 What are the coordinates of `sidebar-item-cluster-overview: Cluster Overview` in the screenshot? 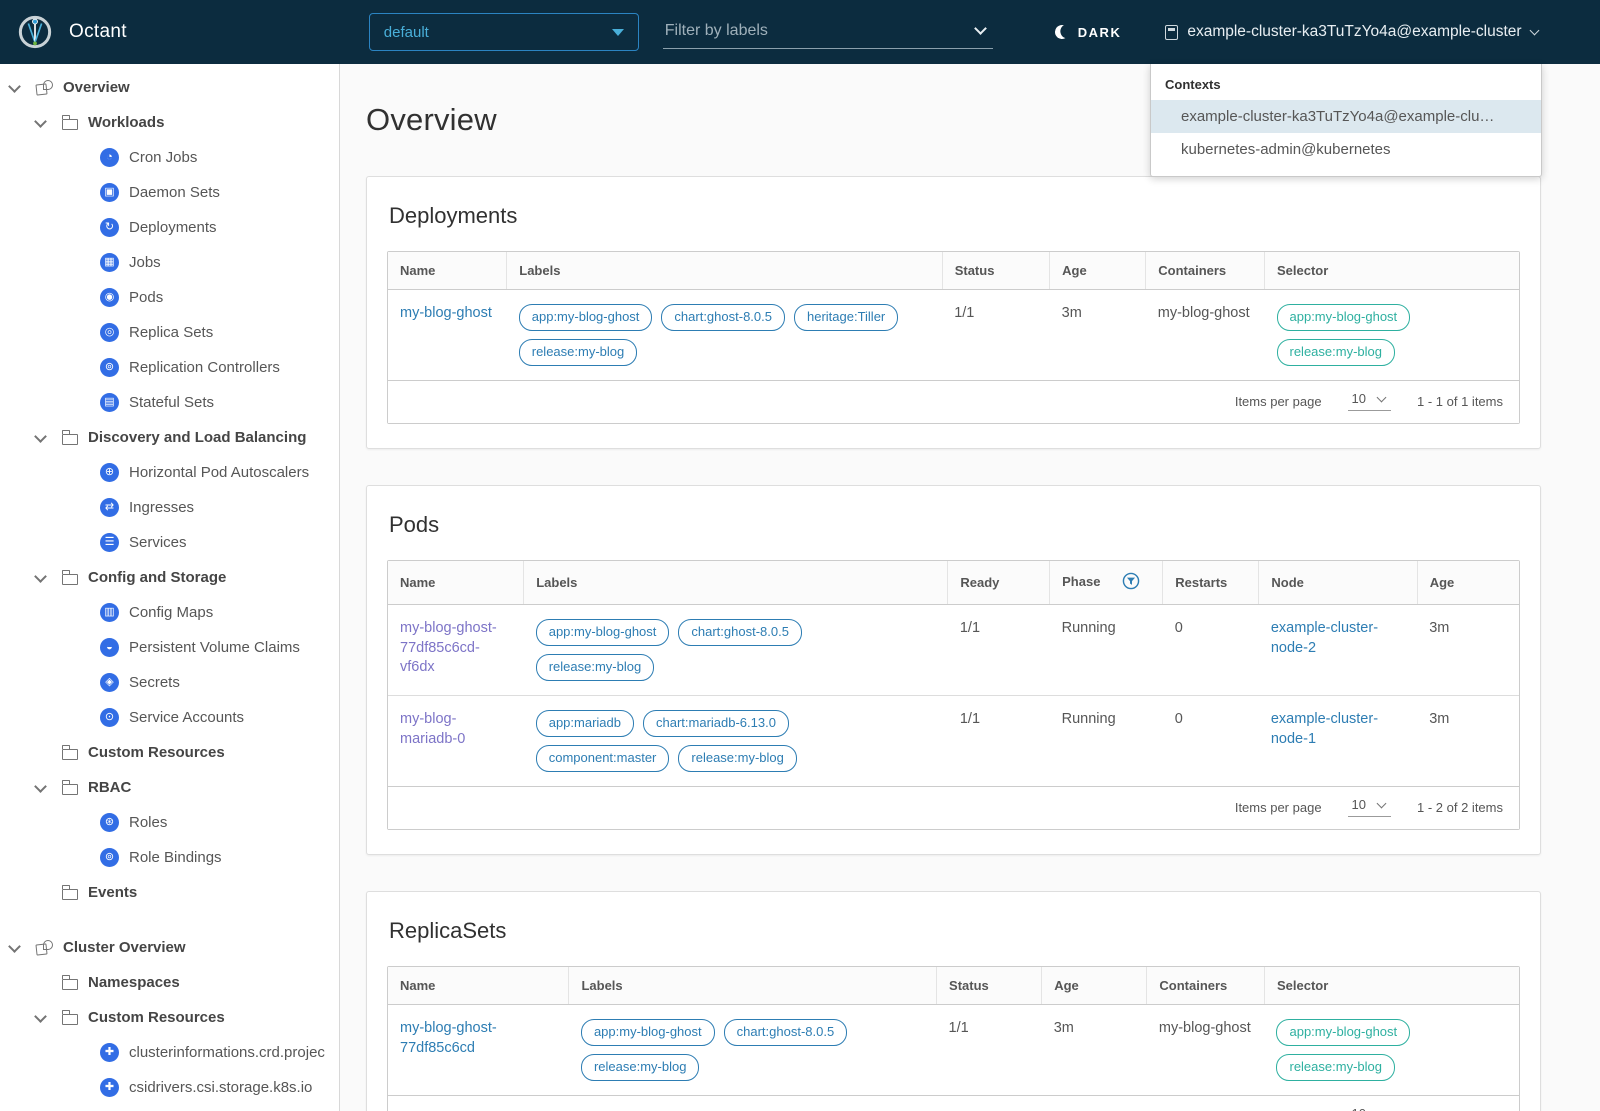 It's located at (169, 947).